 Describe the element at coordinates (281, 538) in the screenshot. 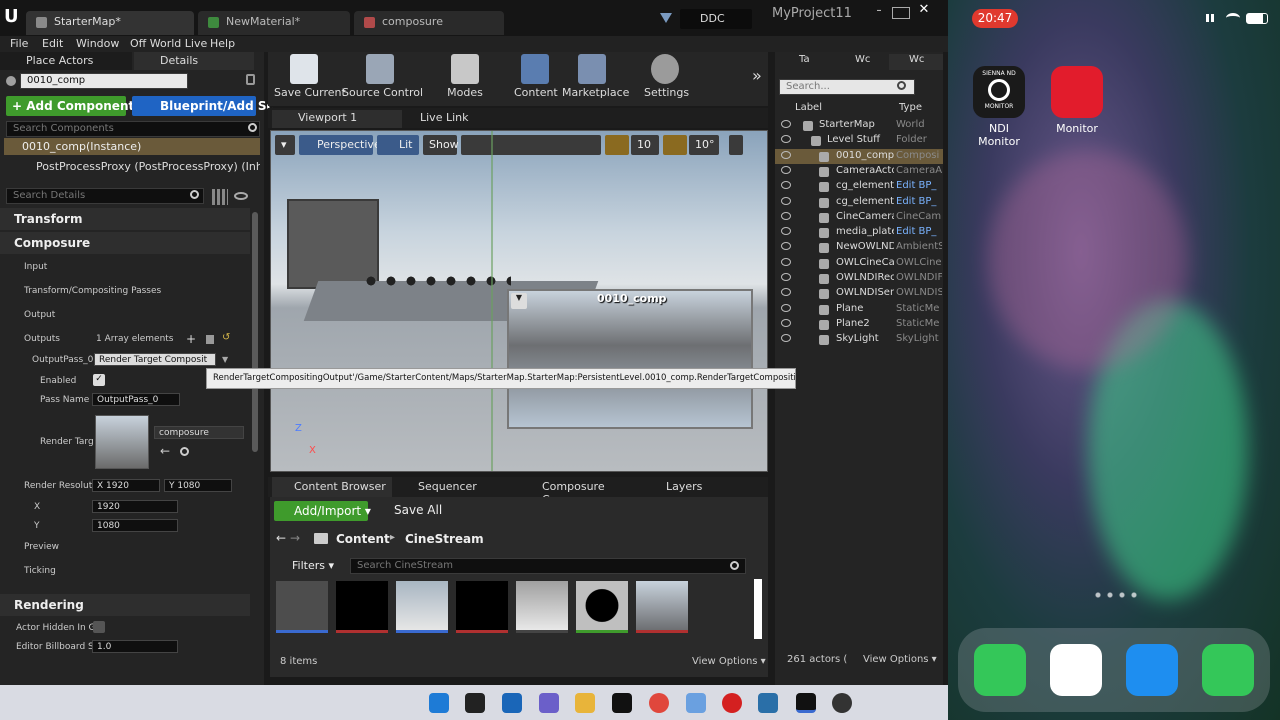

I see `back-arrow-icon: ←` at that location.